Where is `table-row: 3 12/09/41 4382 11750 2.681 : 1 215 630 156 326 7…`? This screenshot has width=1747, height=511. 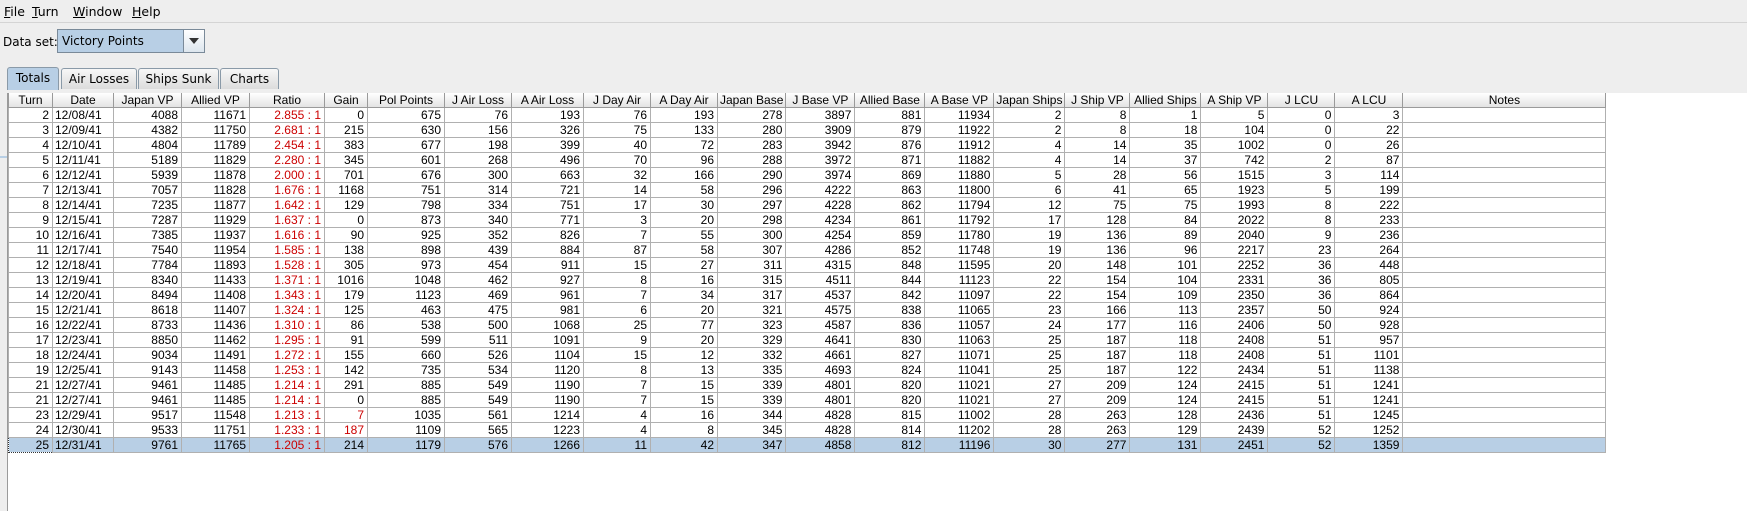 table-row: 3 12/09/41 4382 11750 2.681 : 1 215 630 156 326 7… is located at coordinates (807, 130).